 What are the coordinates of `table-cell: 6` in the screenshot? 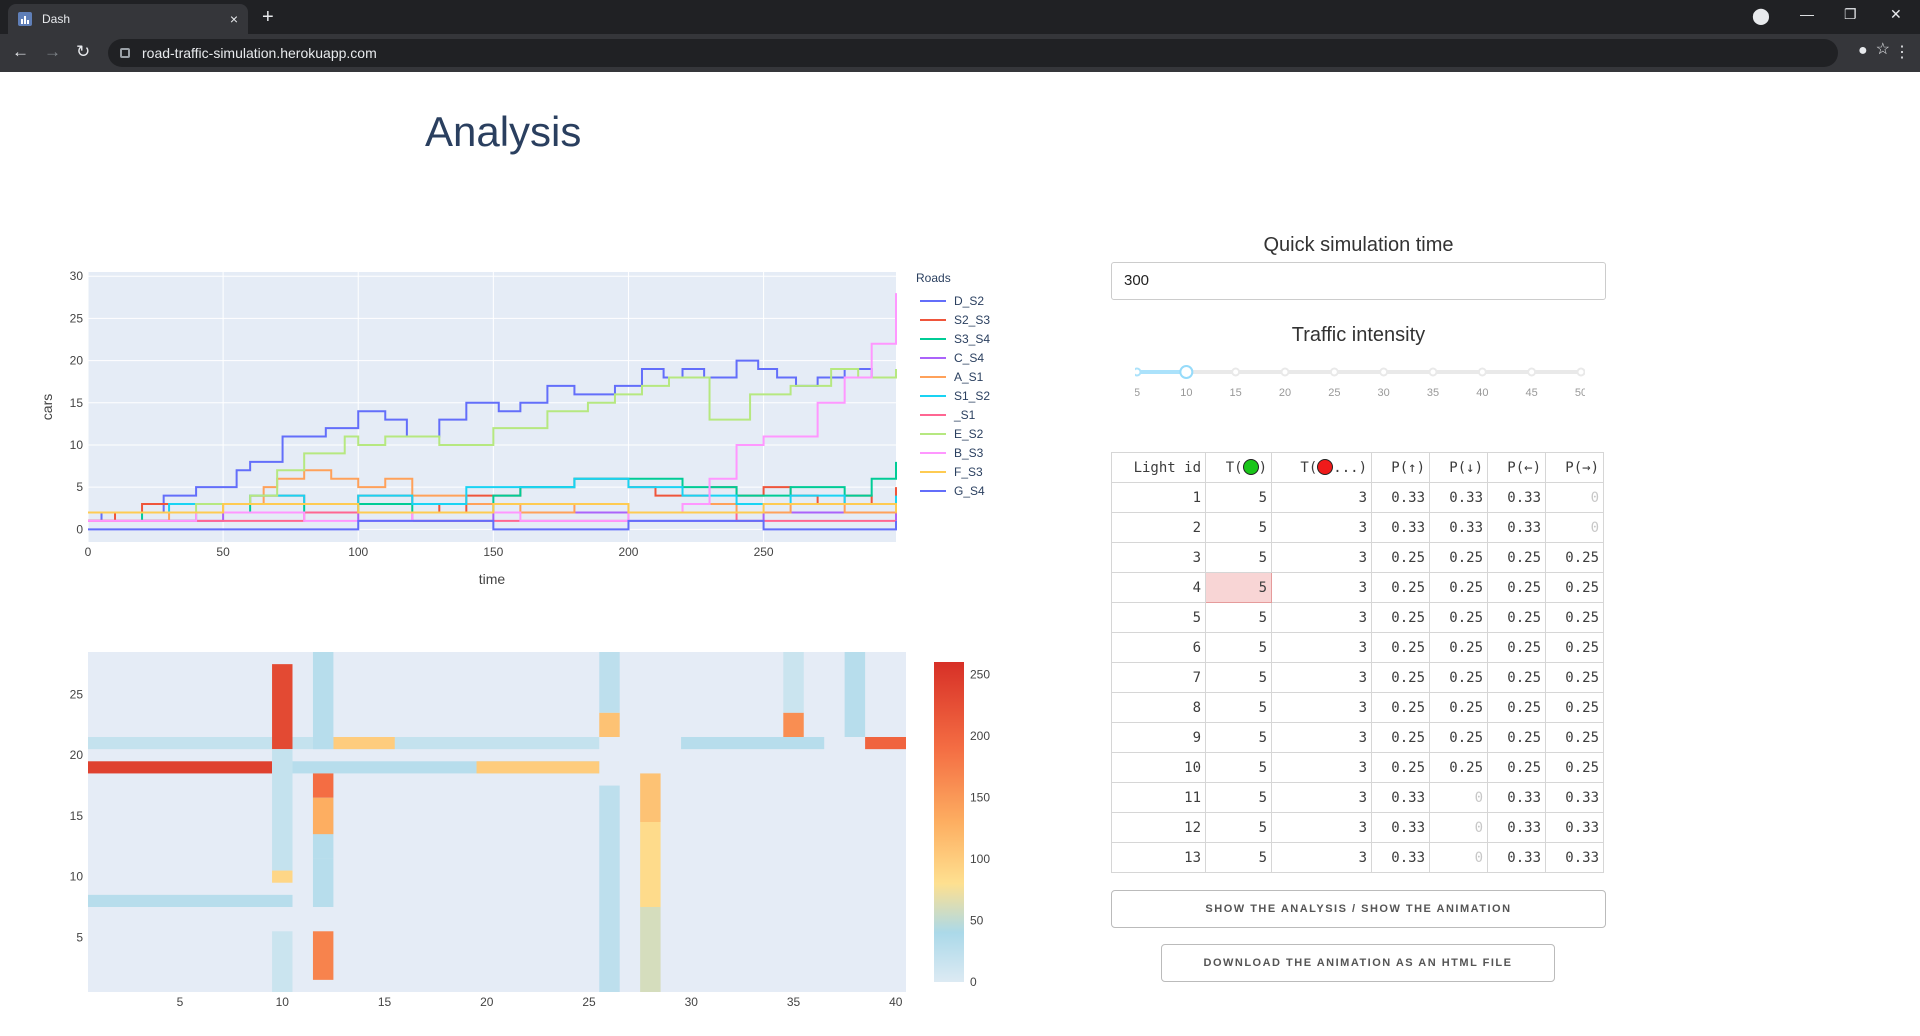 It's located at (1158, 647).